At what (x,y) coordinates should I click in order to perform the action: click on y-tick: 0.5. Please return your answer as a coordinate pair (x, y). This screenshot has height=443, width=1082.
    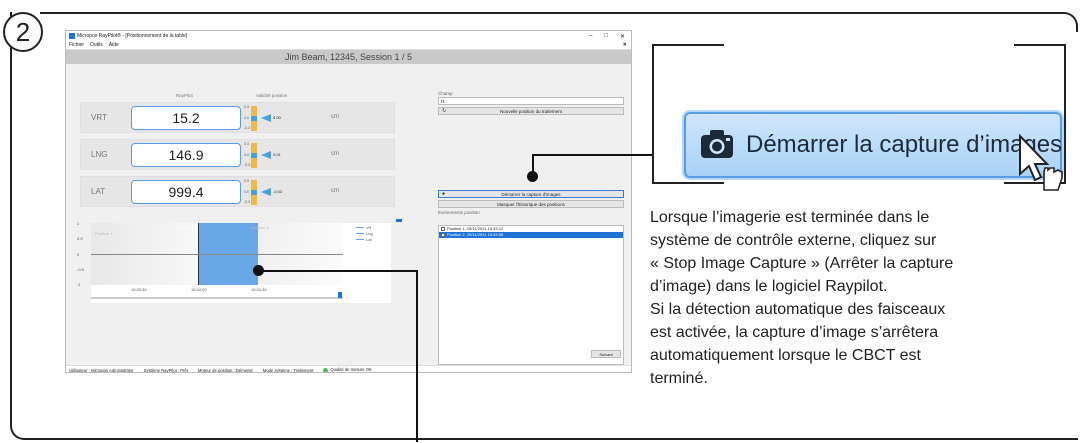
    Looking at the image, I should click on (80, 238).